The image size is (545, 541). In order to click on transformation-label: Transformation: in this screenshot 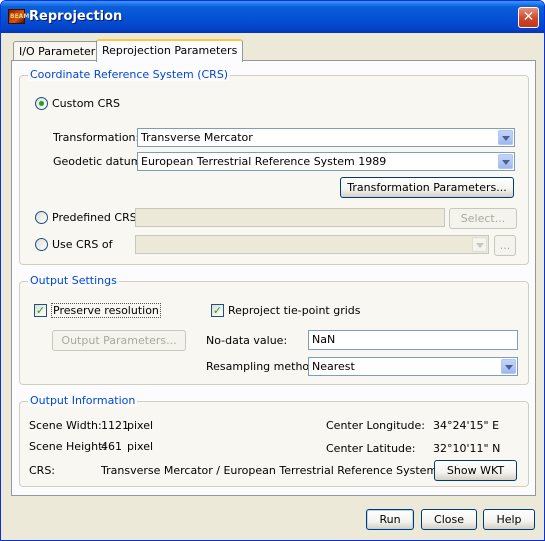, I will do `click(96, 137)`.